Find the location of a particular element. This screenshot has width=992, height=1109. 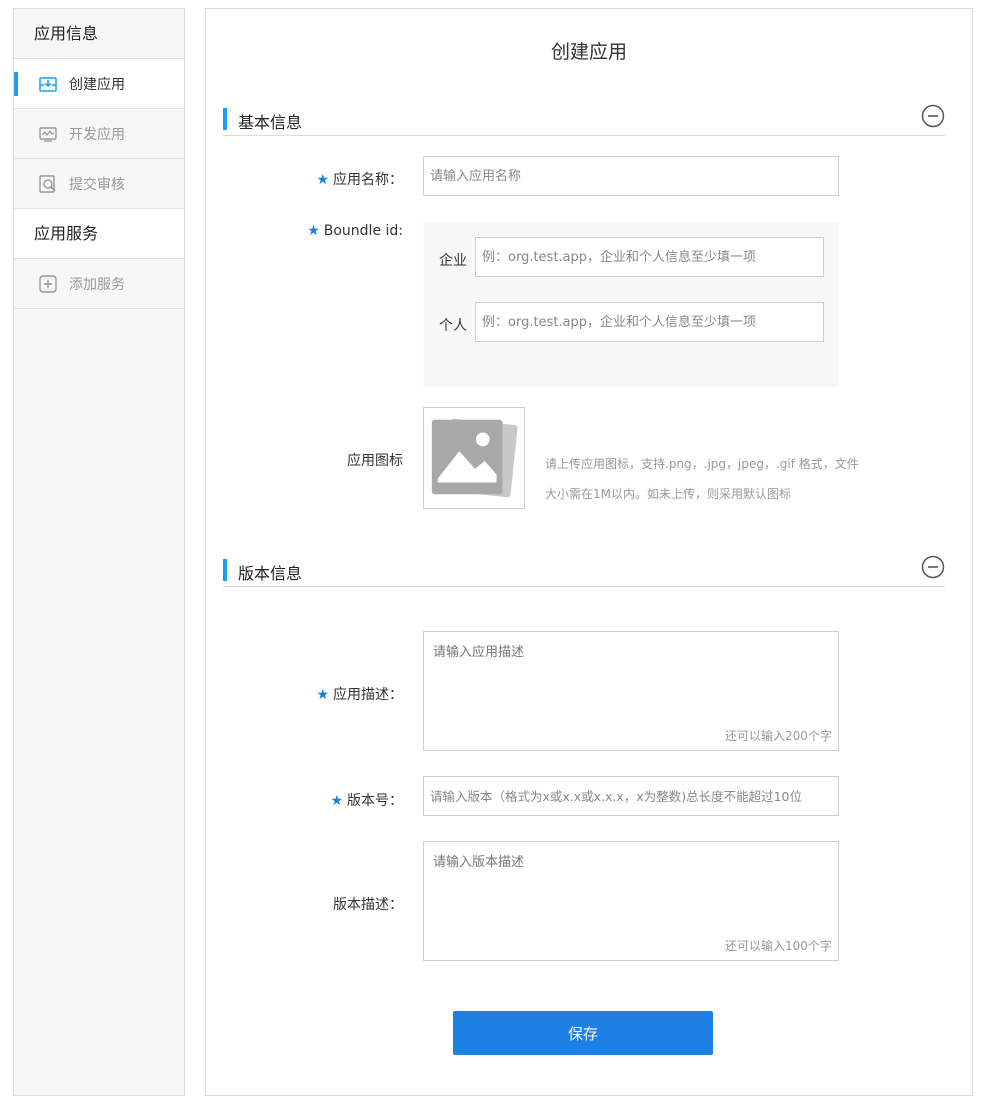

sidebar-item-label: 提交审核 is located at coordinates (97, 184).